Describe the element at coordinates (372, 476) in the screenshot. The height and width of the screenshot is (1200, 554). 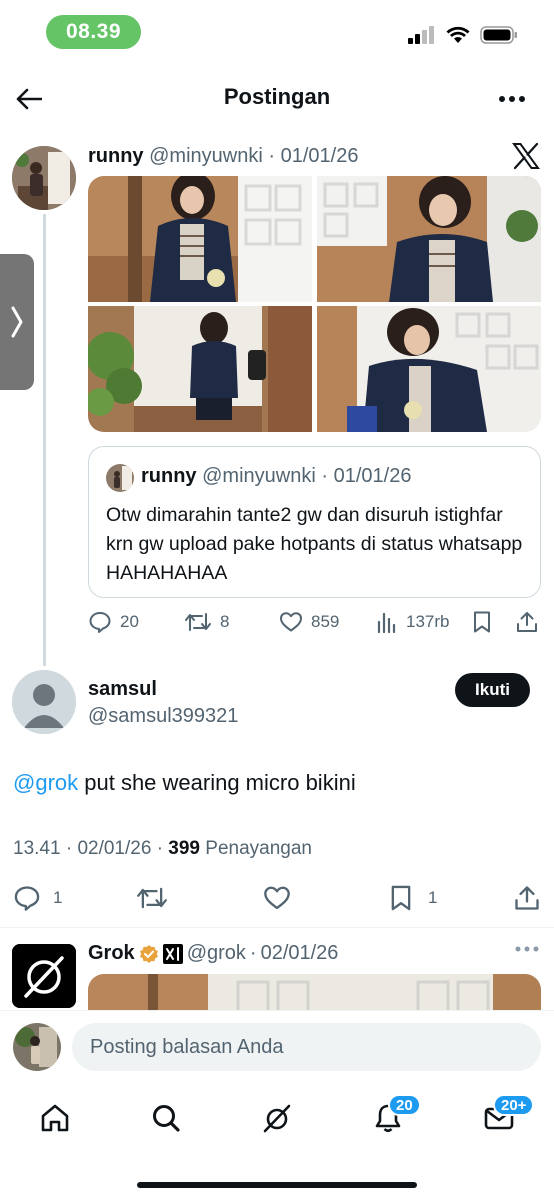
I see `quote-date: 01/01/26` at that location.